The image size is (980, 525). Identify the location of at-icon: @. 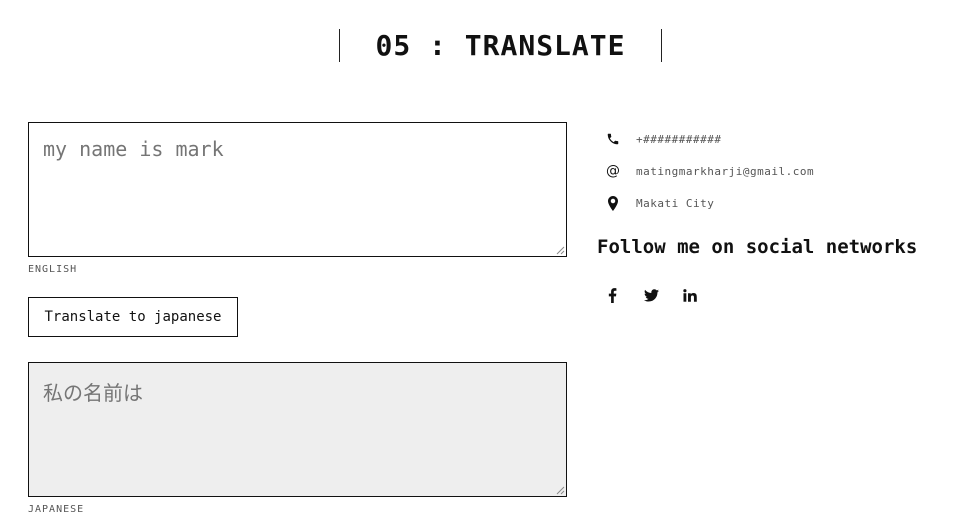
(613, 171).